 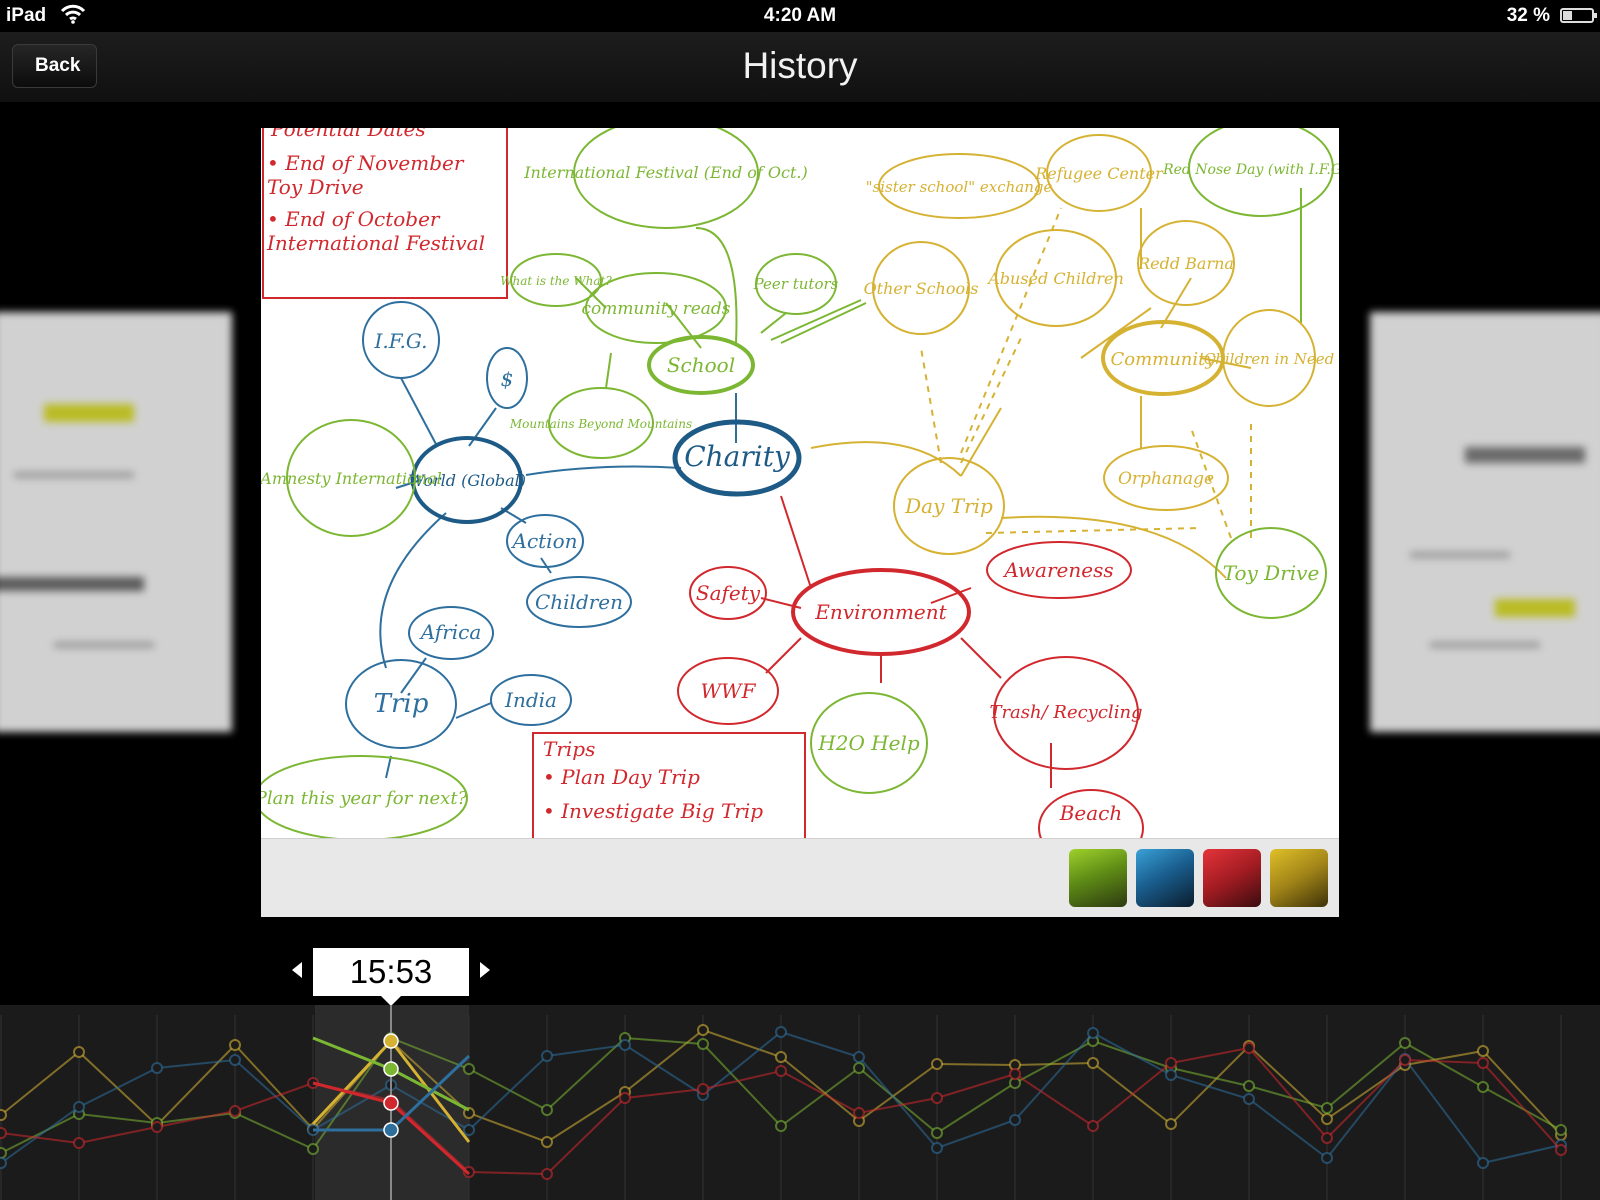 What do you see at coordinates (556, 281) in the screenshot?
I see `node-what-is: What is the What?` at bounding box center [556, 281].